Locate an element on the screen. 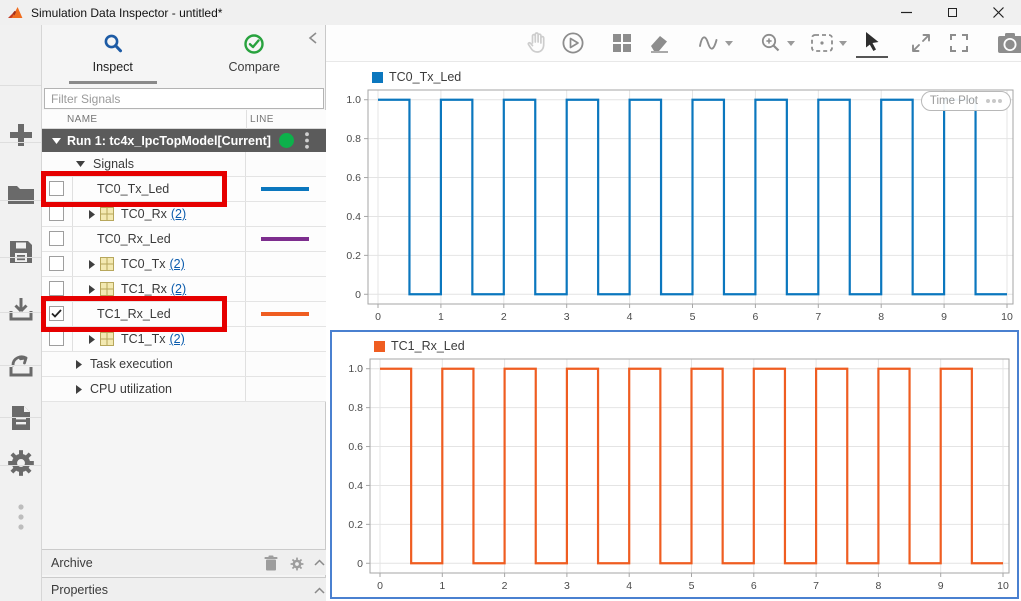 Image resolution: width=1021 pixels, height=601 pixels. run-menu-dots-icon is located at coordinates (307, 140).